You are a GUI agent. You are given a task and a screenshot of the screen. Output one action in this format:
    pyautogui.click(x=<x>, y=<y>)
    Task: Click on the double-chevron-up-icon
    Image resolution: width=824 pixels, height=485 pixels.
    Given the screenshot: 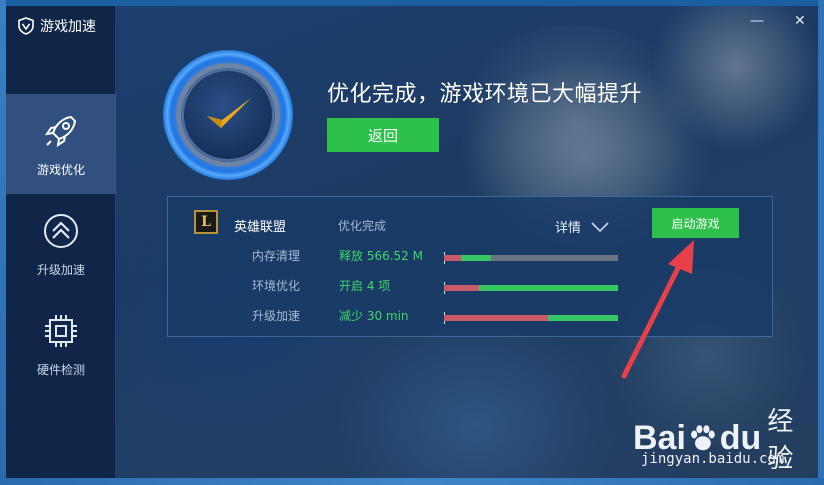 What is the action you would take?
    pyautogui.click(x=61, y=230)
    